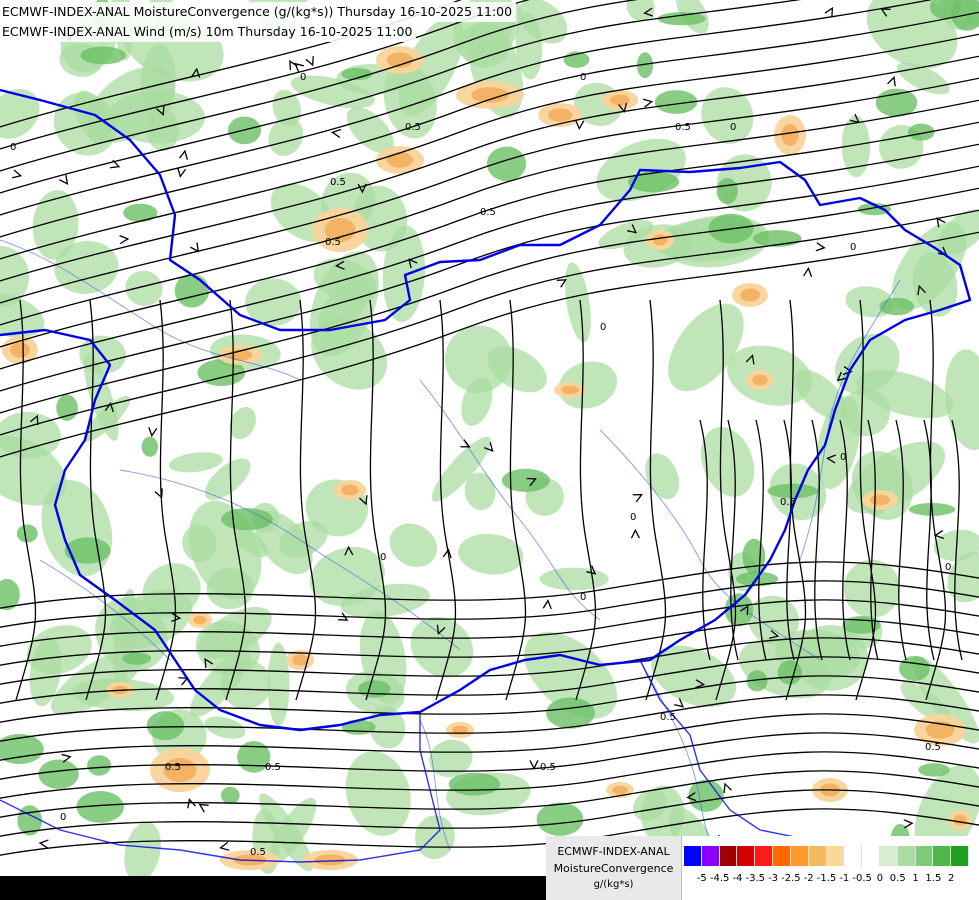 Image resolution: width=979 pixels, height=900 pixels. What do you see at coordinates (880, 878) in the screenshot?
I see `legend-tick-label: 0` at bounding box center [880, 878].